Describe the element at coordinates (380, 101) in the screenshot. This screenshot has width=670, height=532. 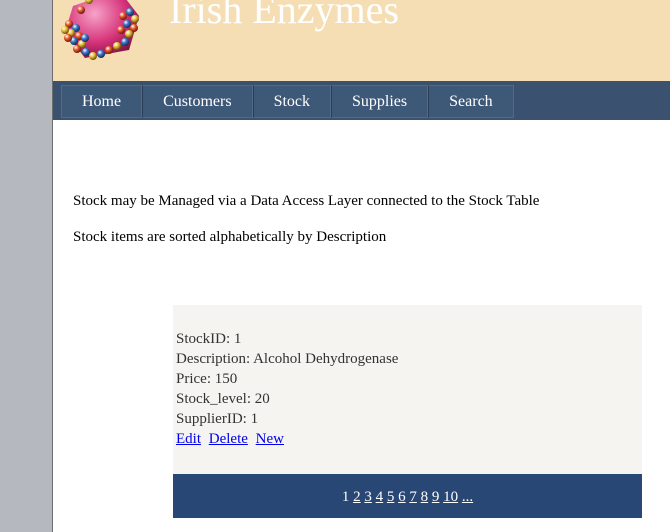
I see `nav-item-supplies: Supplies` at that location.